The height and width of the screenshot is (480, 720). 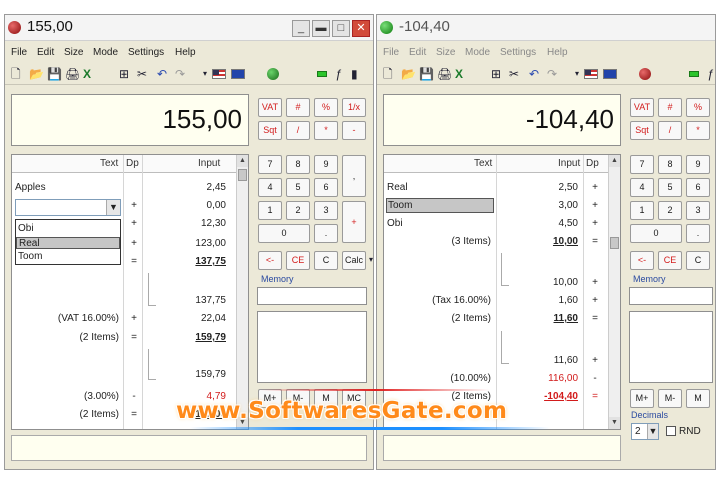 I want to click on scroll-up-icon: ▲, so click(x=614, y=161).